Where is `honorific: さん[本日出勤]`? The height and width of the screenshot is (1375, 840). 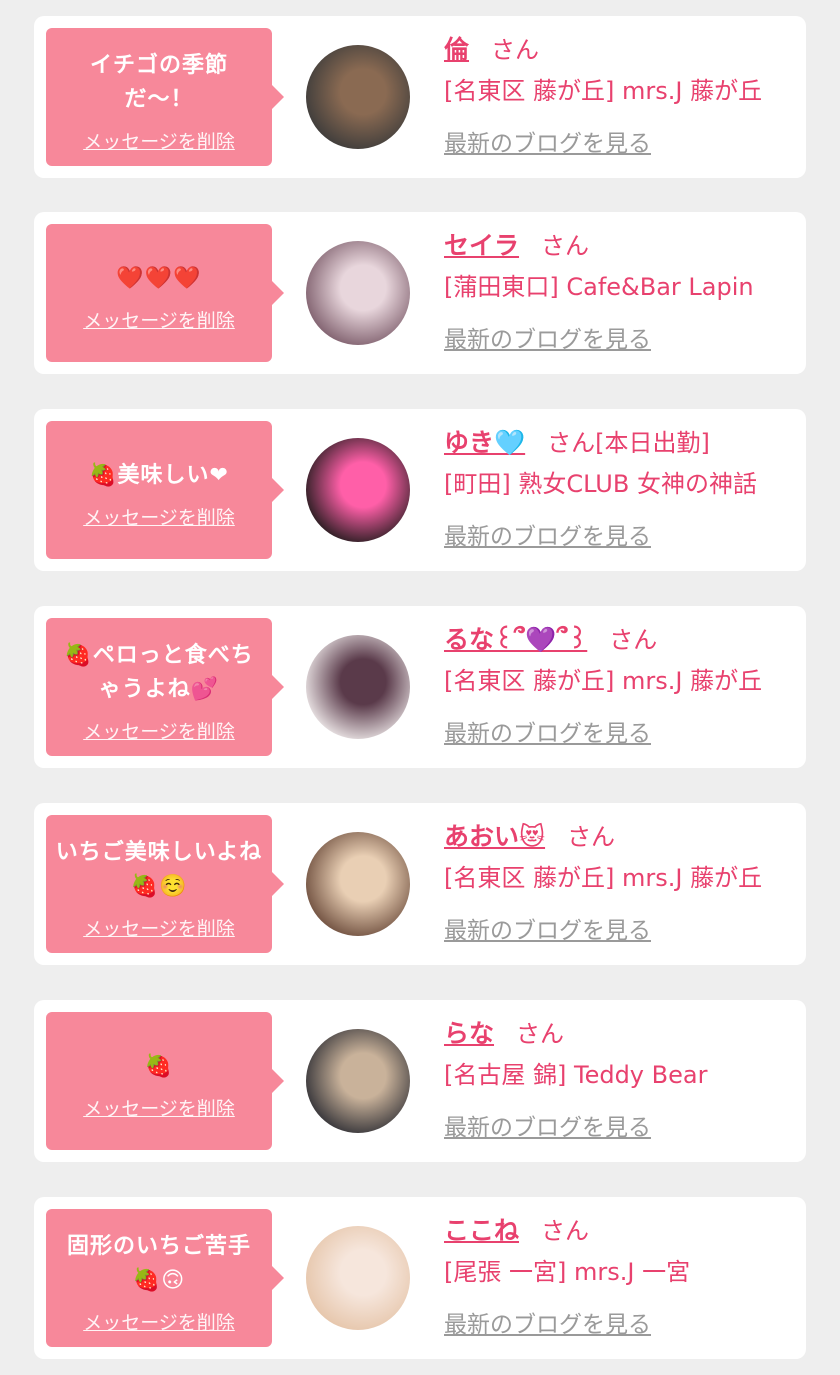
honorific: さん[本日出勤] is located at coordinates (628, 443).